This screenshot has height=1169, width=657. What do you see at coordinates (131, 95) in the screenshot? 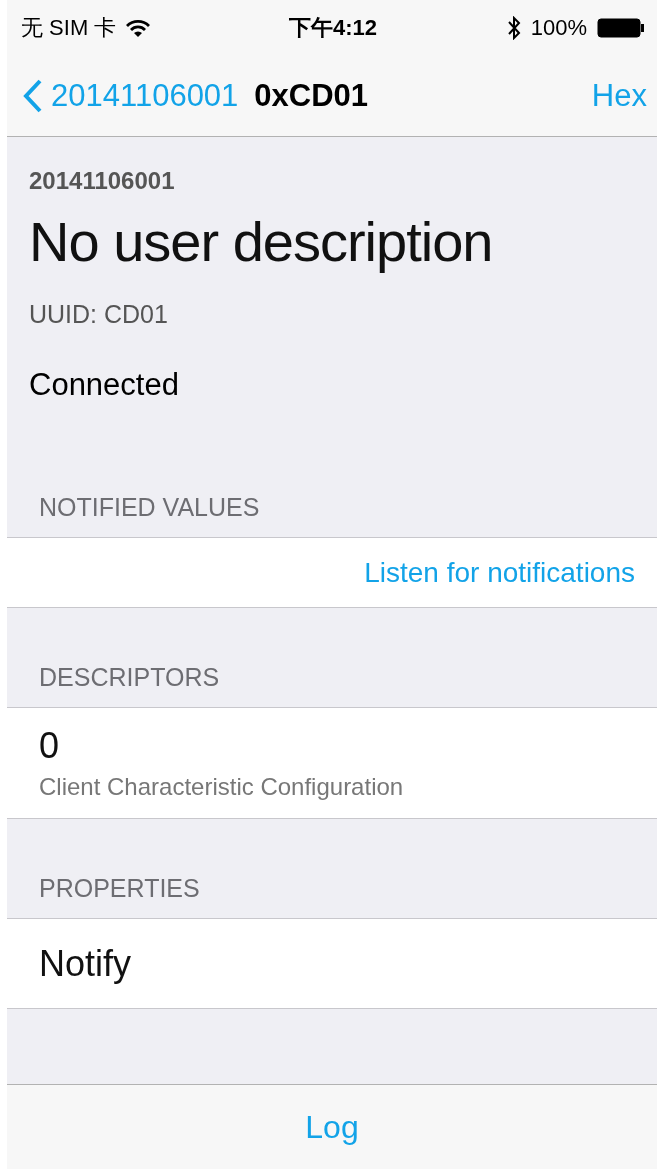
I see `back-button: 20141106001` at bounding box center [131, 95].